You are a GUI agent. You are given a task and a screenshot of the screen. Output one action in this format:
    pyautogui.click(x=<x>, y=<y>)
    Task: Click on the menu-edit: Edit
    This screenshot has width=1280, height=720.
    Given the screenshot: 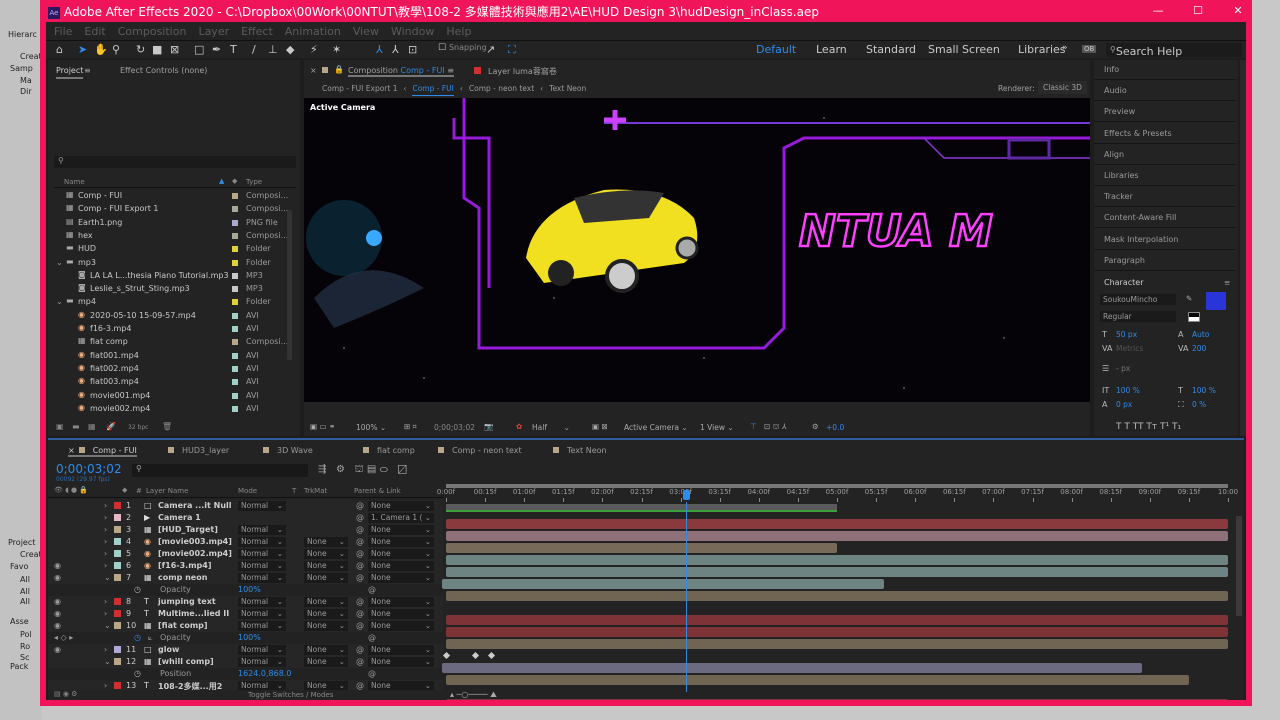 What is the action you would take?
    pyautogui.click(x=94, y=31)
    